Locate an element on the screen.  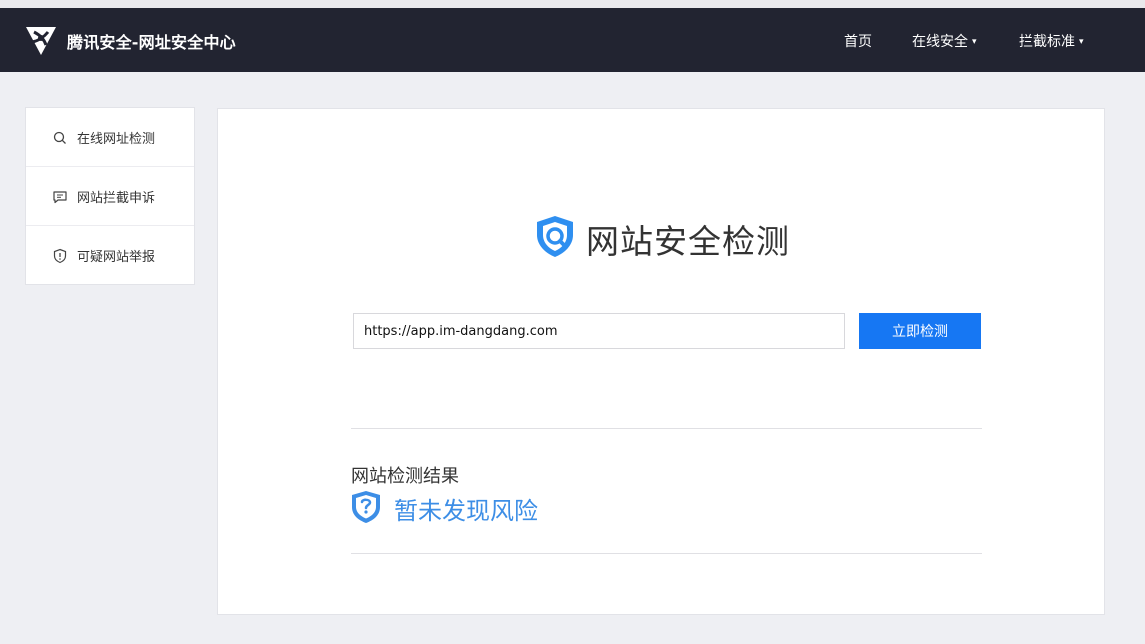
shield-alert-icon is located at coordinates (60, 256).